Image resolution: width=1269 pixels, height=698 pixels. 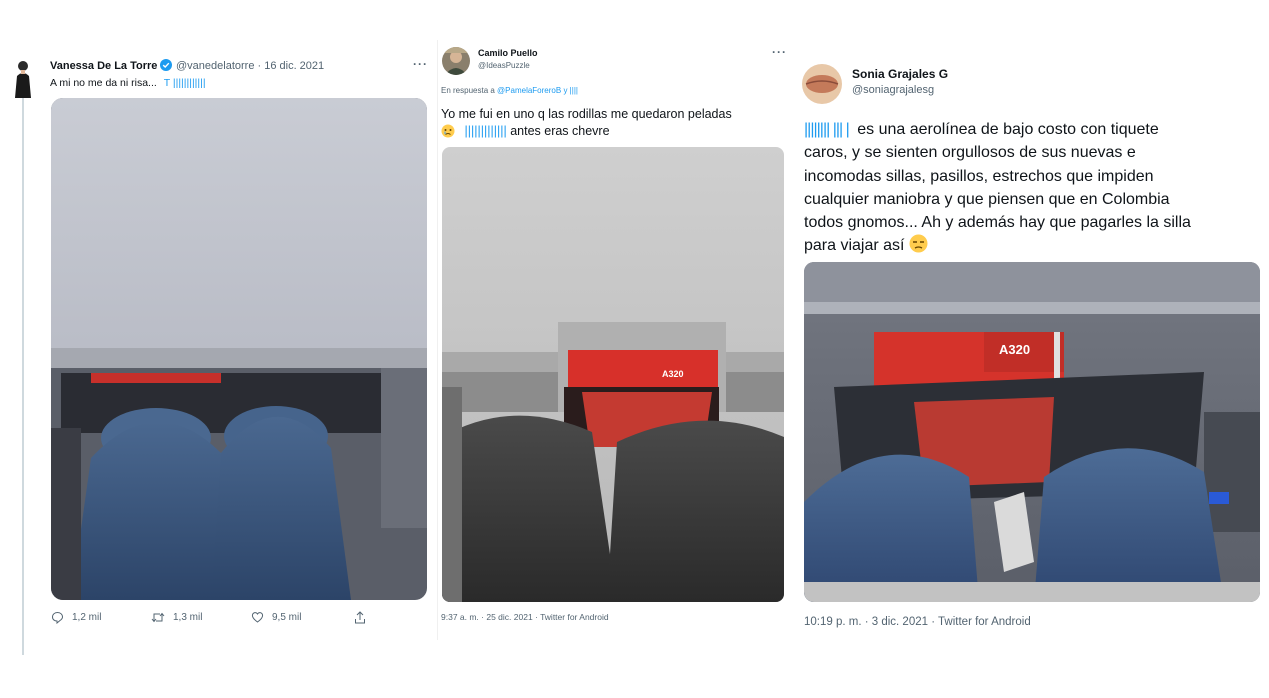 I want to click on svg-text: A320, so click(x=673, y=374).